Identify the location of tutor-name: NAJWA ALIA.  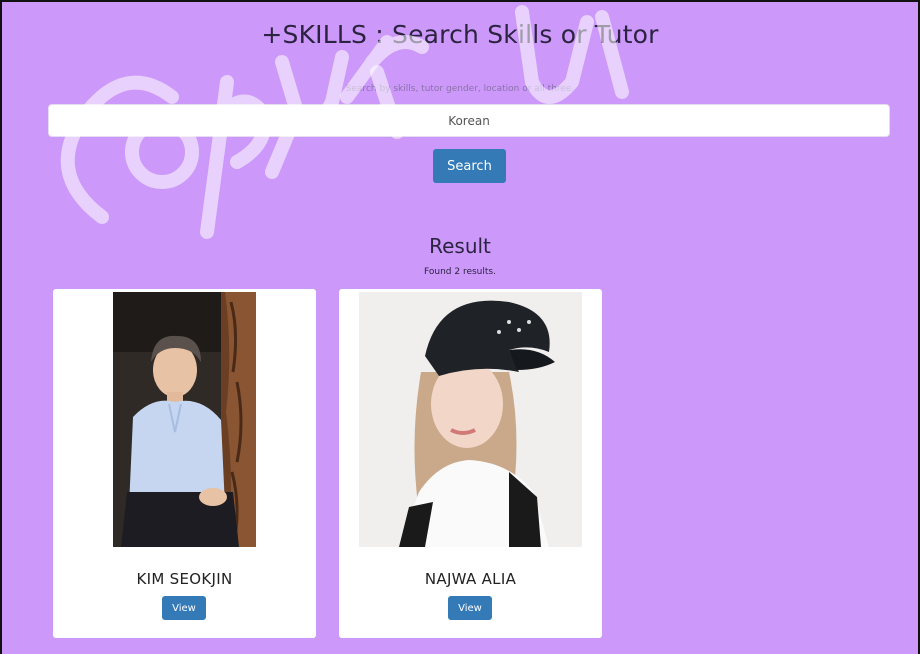
(470, 579).